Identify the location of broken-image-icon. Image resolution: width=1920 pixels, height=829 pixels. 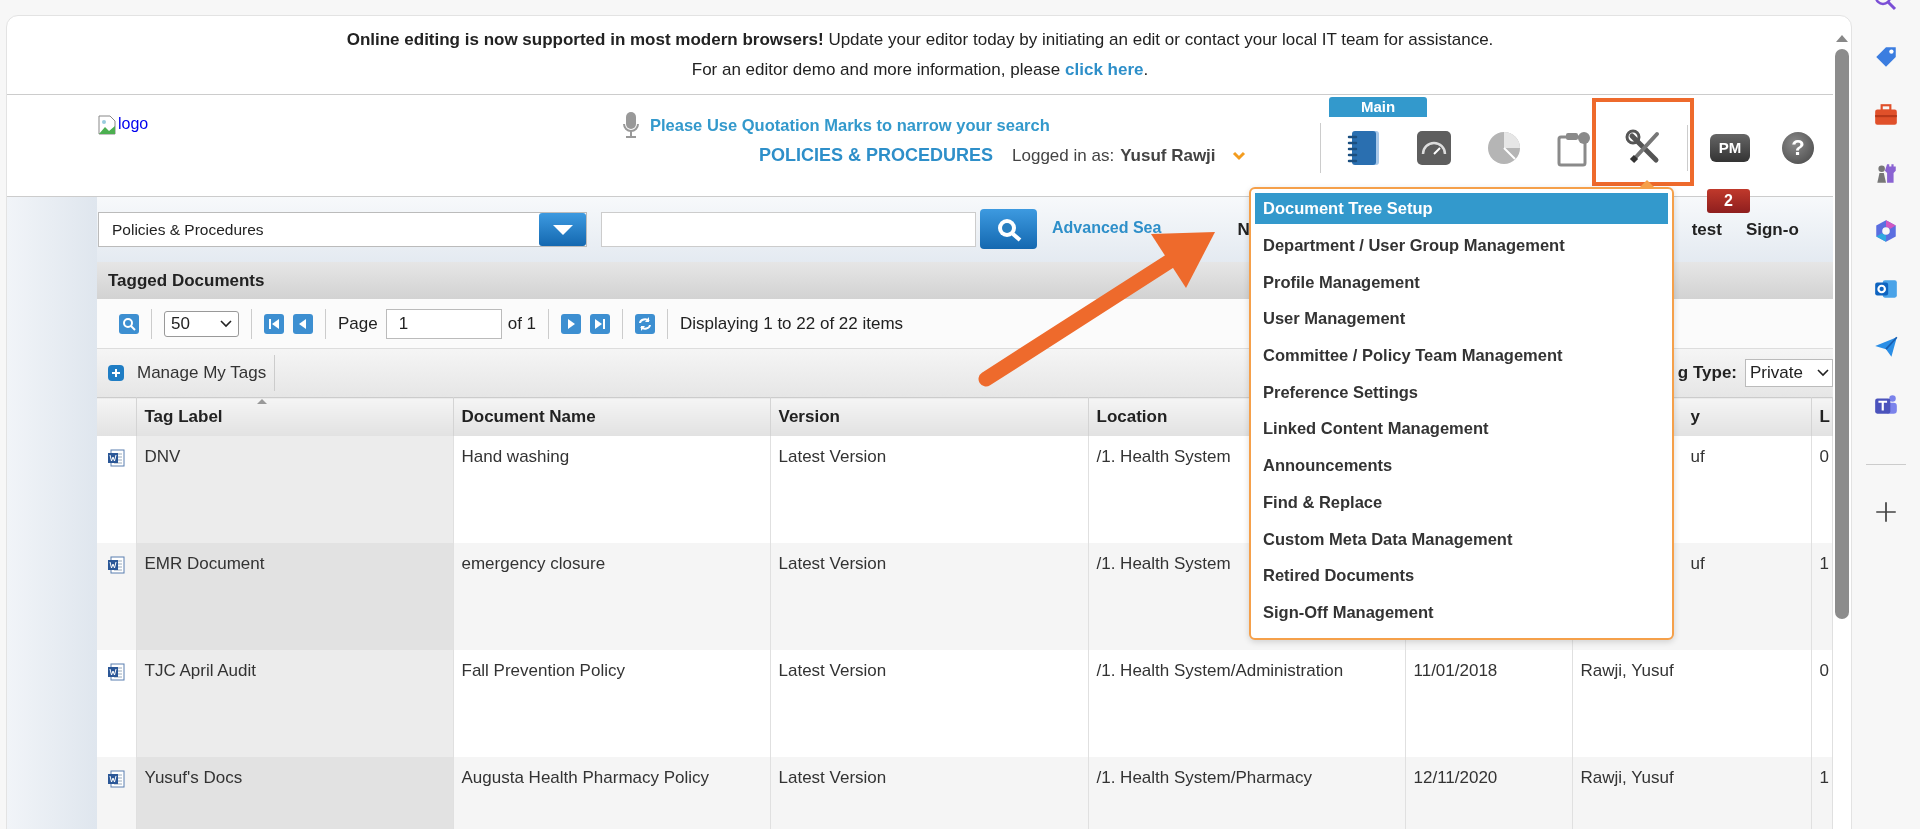
(107, 125).